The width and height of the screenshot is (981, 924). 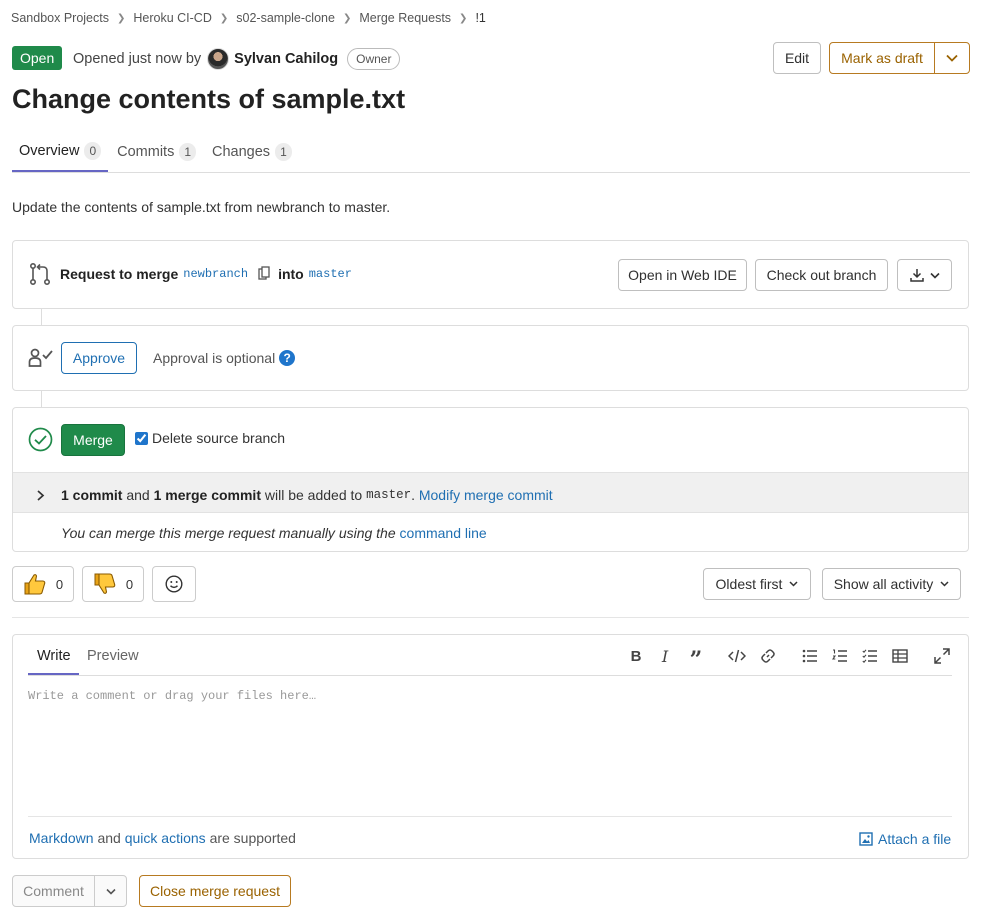 What do you see at coordinates (870, 656) in the screenshot?
I see `task-list-icon` at bounding box center [870, 656].